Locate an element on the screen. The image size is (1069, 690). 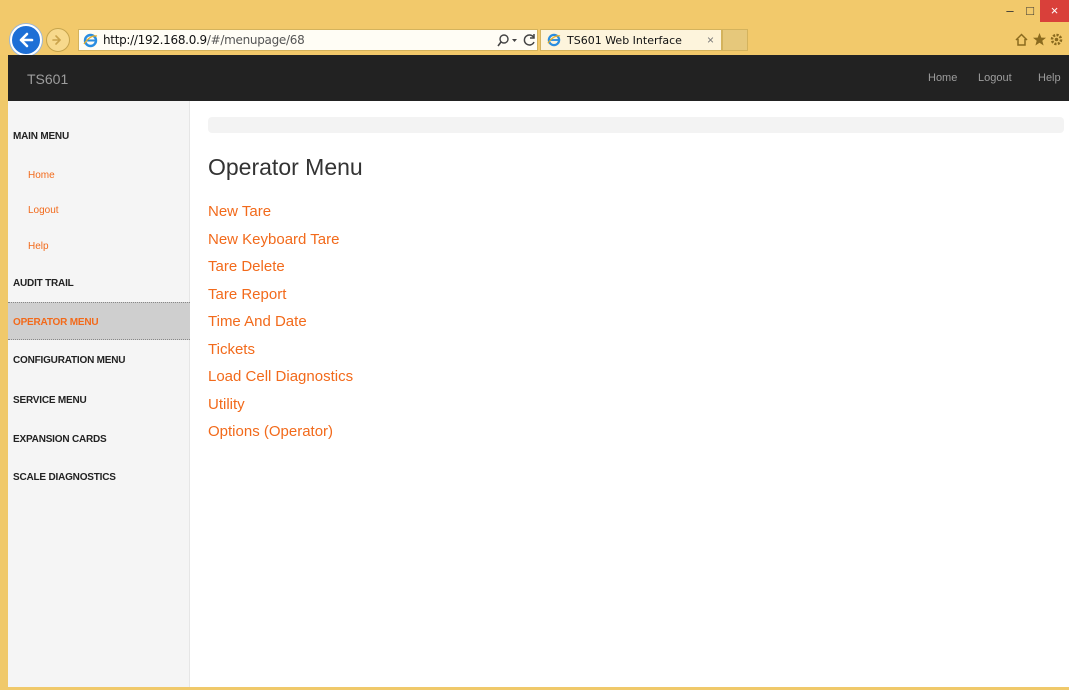
sidebar-item-help: Help is located at coordinates (99, 246).